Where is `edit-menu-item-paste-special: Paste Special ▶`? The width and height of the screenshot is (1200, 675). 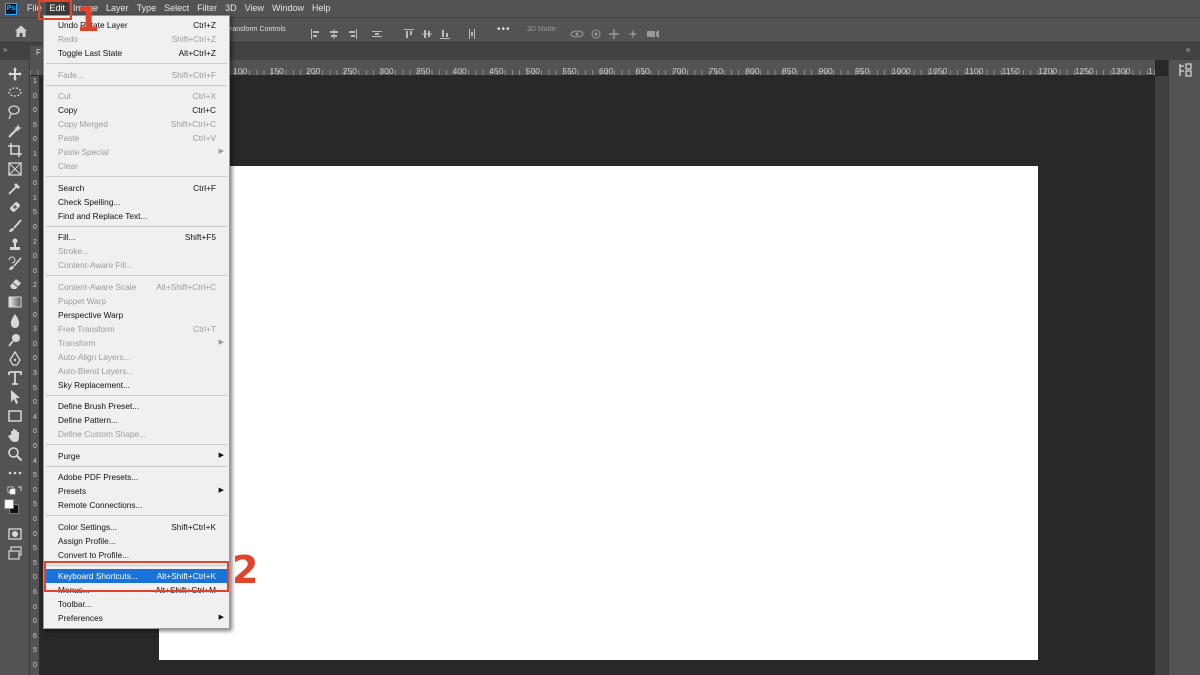
edit-menu-item-paste-special: Paste Special ▶ is located at coordinates (136, 152).